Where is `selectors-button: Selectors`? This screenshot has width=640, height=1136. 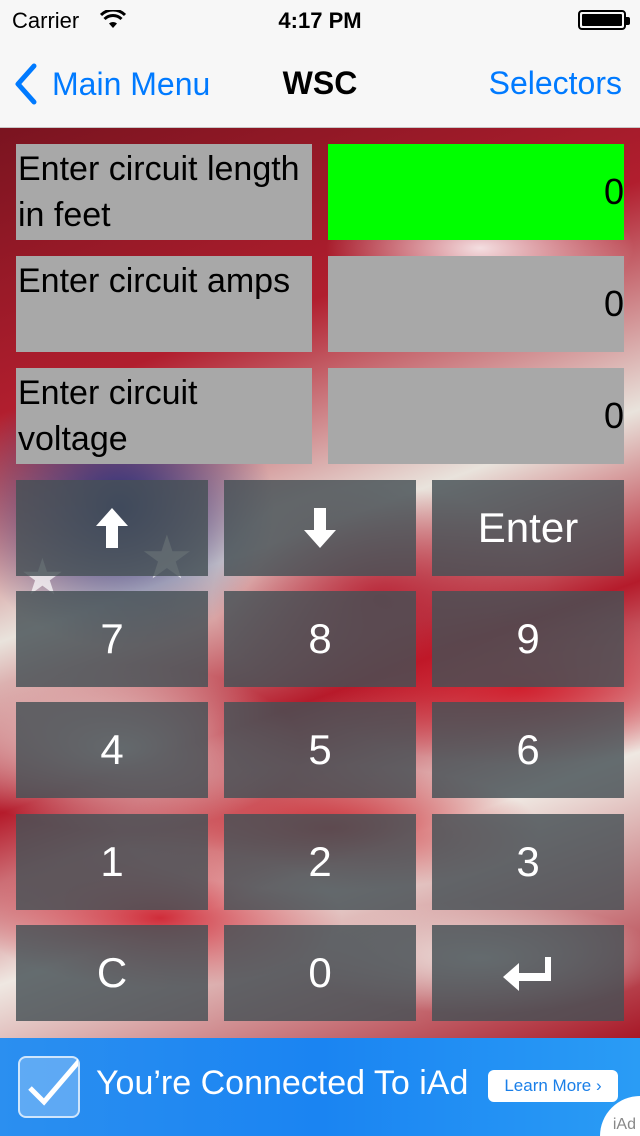
selectors-button: Selectors is located at coordinates (555, 83).